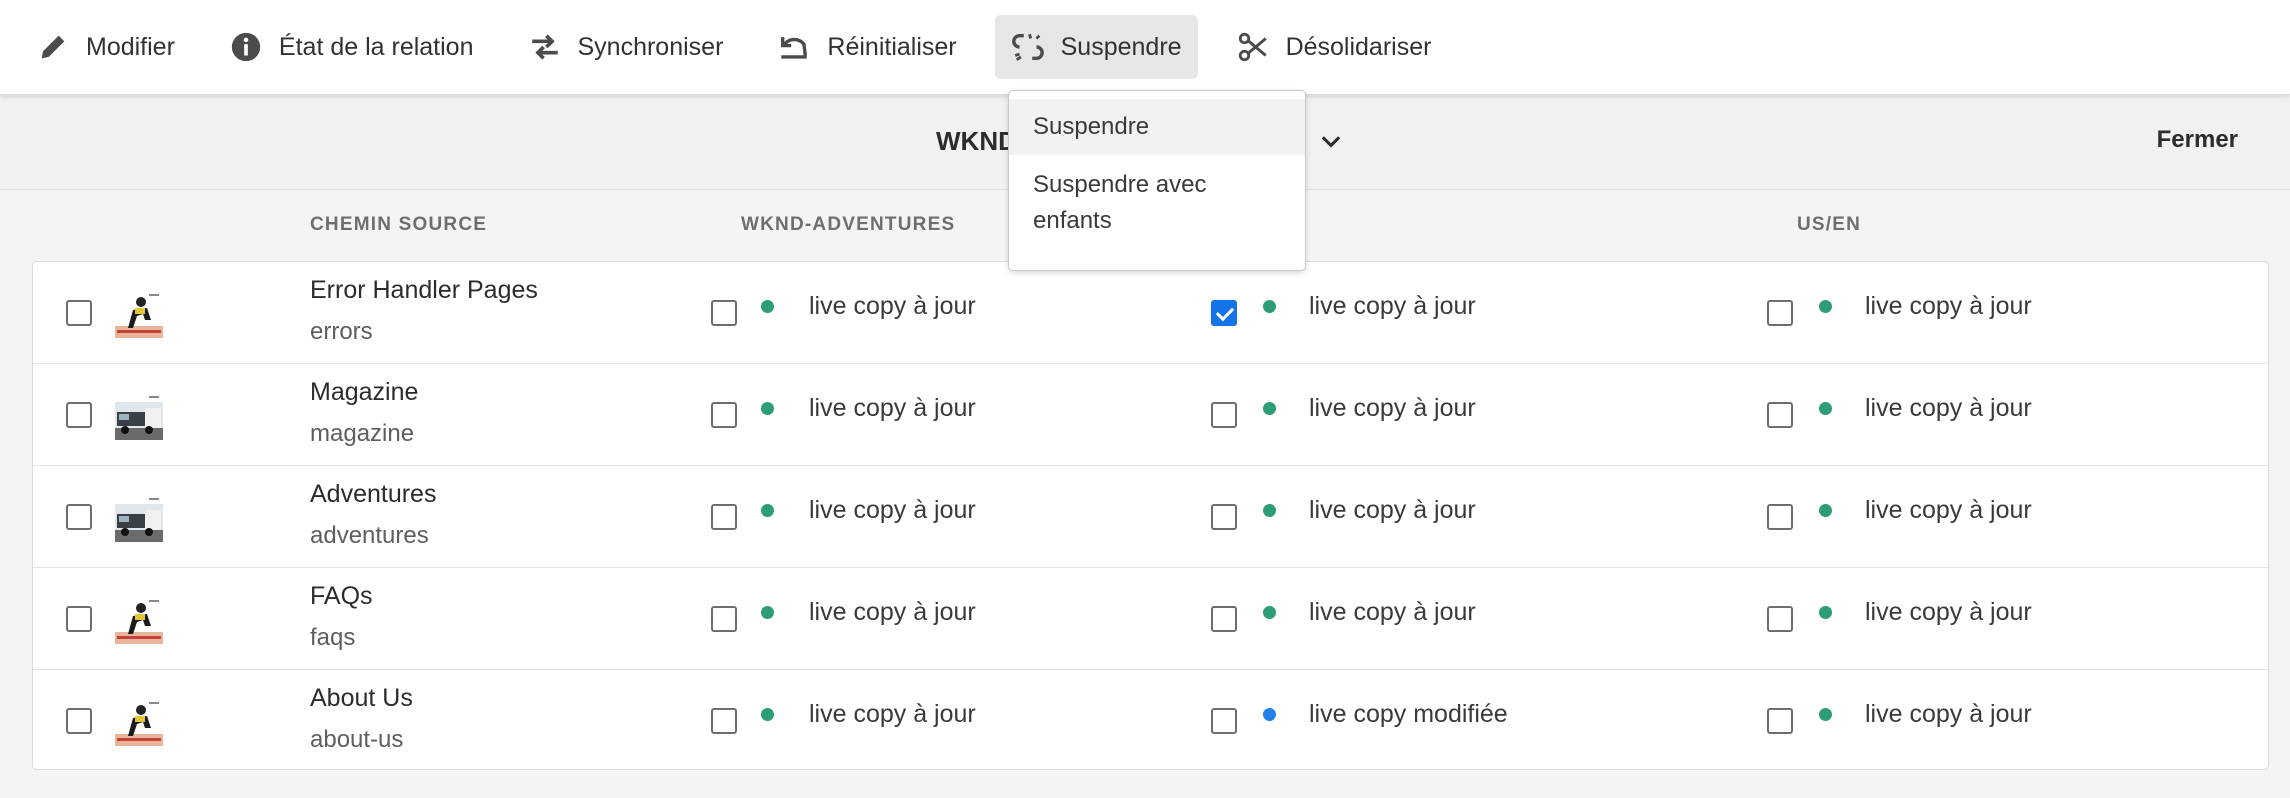  I want to click on reset-button: Réinitialiser, so click(866, 47).